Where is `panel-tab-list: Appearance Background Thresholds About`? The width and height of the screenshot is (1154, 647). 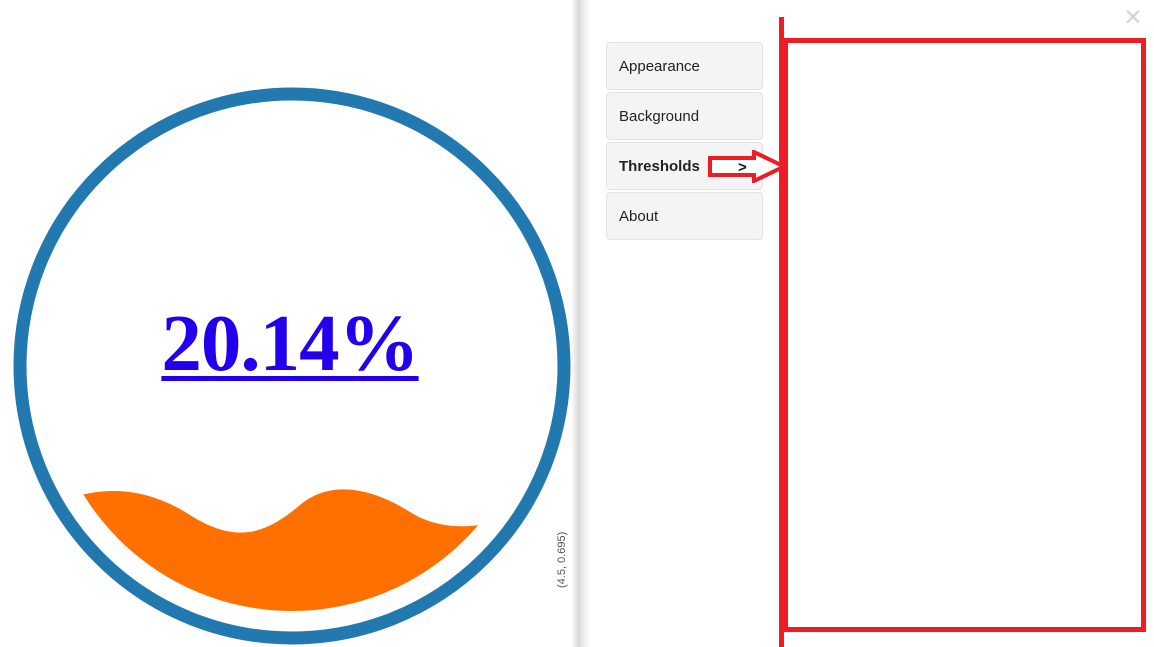 panel-tab-list: Appearance Background Thresholds About is located at coordinates (684, 142).